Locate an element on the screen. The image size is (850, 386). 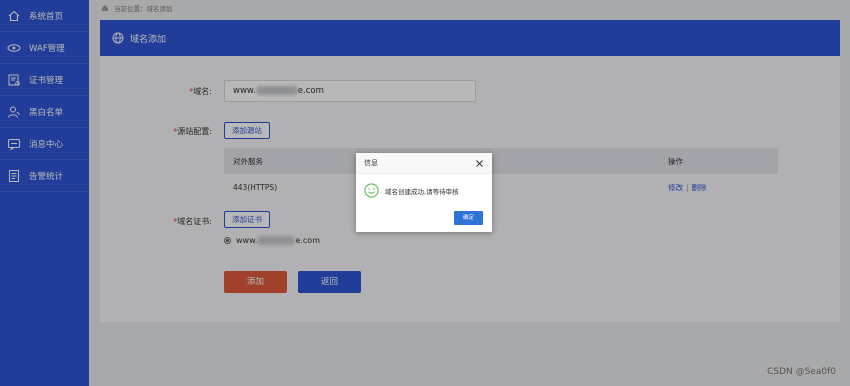
dialog-body: 域名创建成功,请等待审核 is located at coordinates (424, 186).